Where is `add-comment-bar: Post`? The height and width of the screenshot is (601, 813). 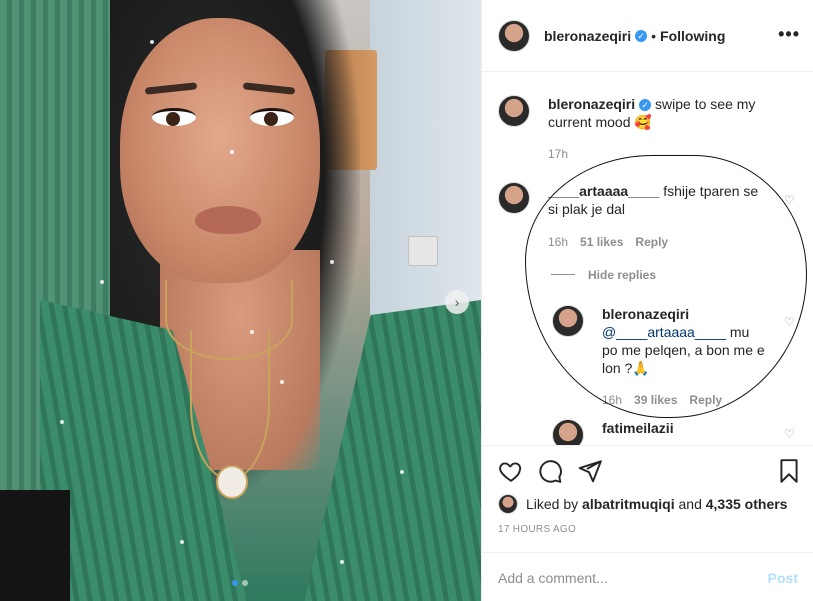 add-comment-bar: Post is located at coordinates (647, 576).